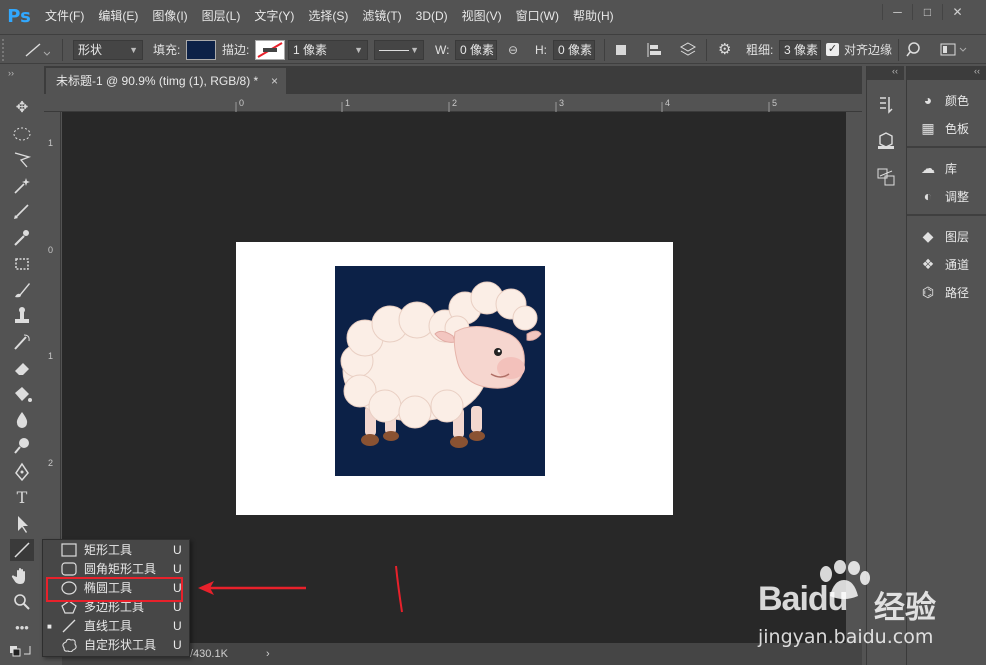 The height and width of the screenshot is (665, 986). I want to click on panel-label: 调整, so click(957, 196).